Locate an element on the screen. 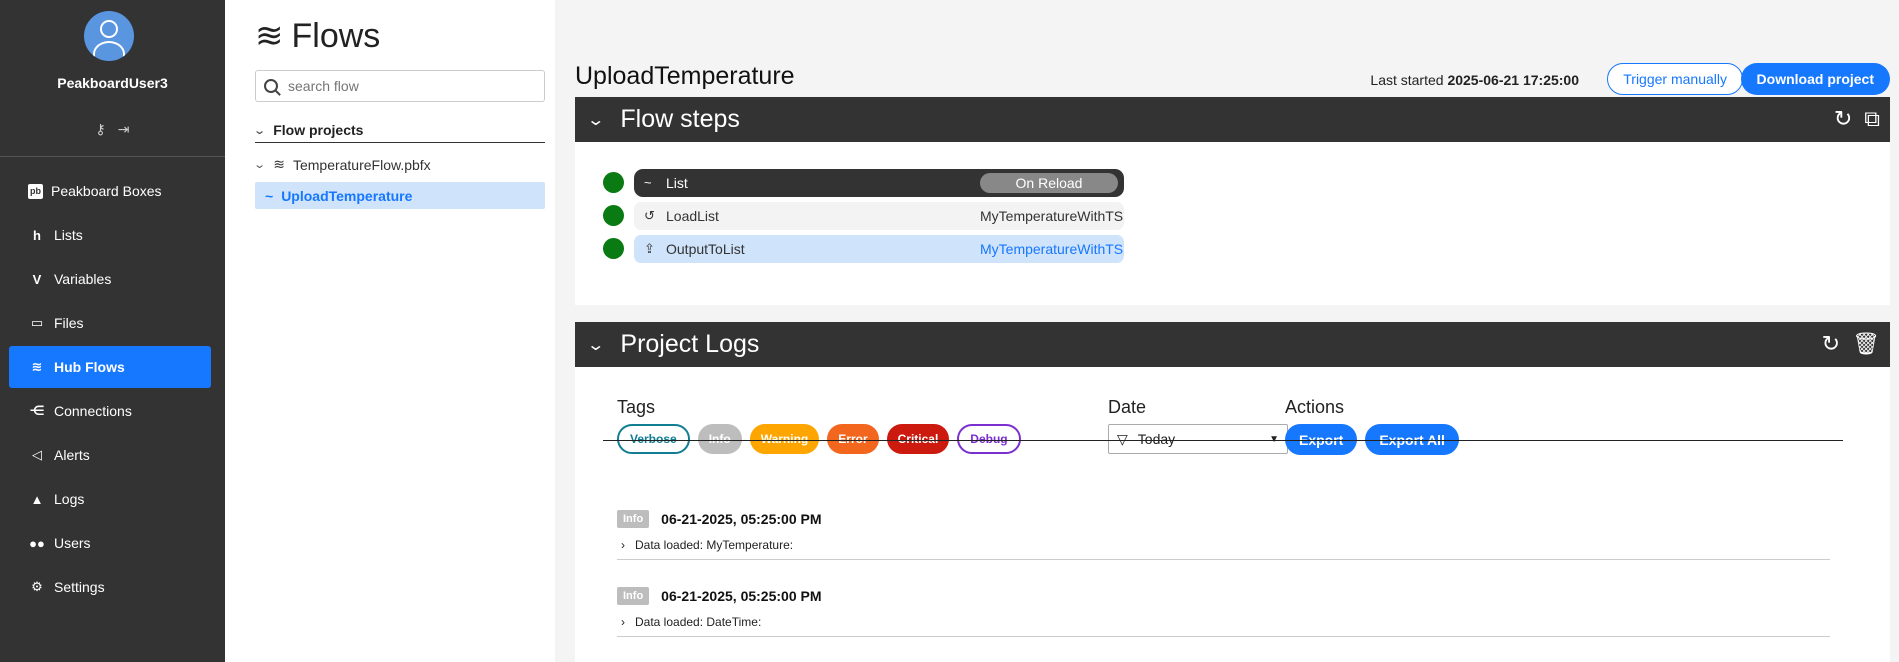 The image size is (1899, 662). step-item: ↺ LoadList MyTemperatureWithTS is located at coordinates (879, 215).